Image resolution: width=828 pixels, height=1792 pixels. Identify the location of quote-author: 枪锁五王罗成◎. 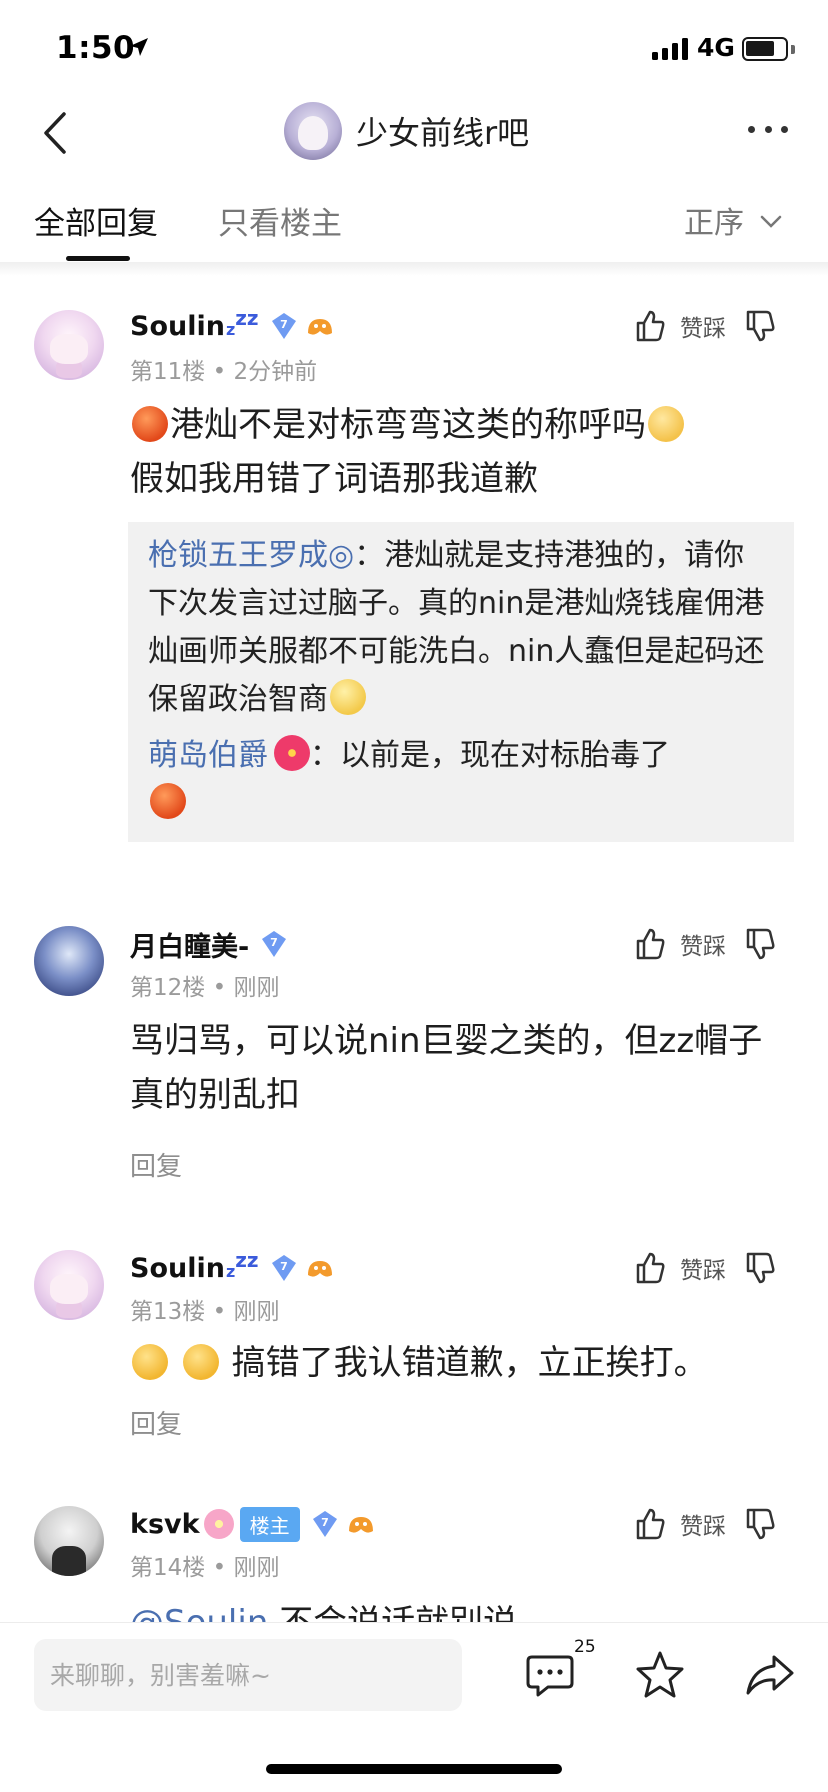
(251, 555).